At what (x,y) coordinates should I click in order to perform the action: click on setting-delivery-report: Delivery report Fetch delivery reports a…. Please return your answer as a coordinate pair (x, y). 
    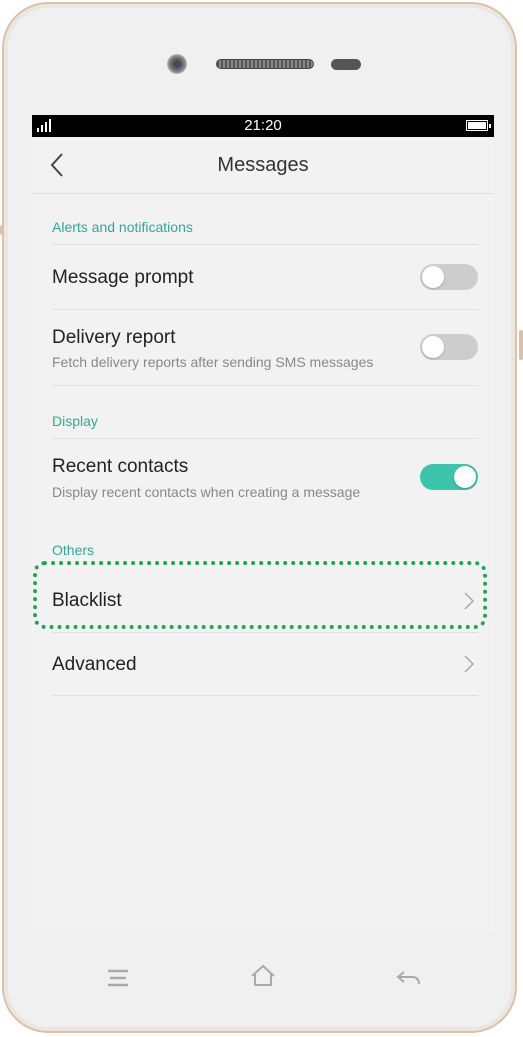
    Looking at the image, I should click on (263, 347).